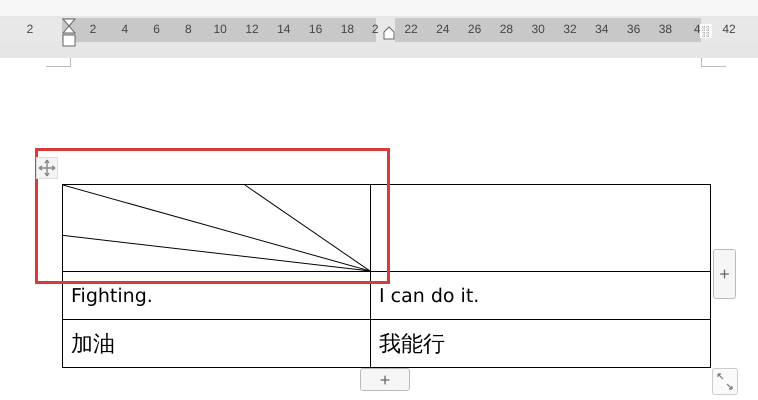 The width and height of the screenshot is (758, 400). Describe the element at coordinates (216, 344) in the screenshot. I see `table-cell: 加油` at that location.